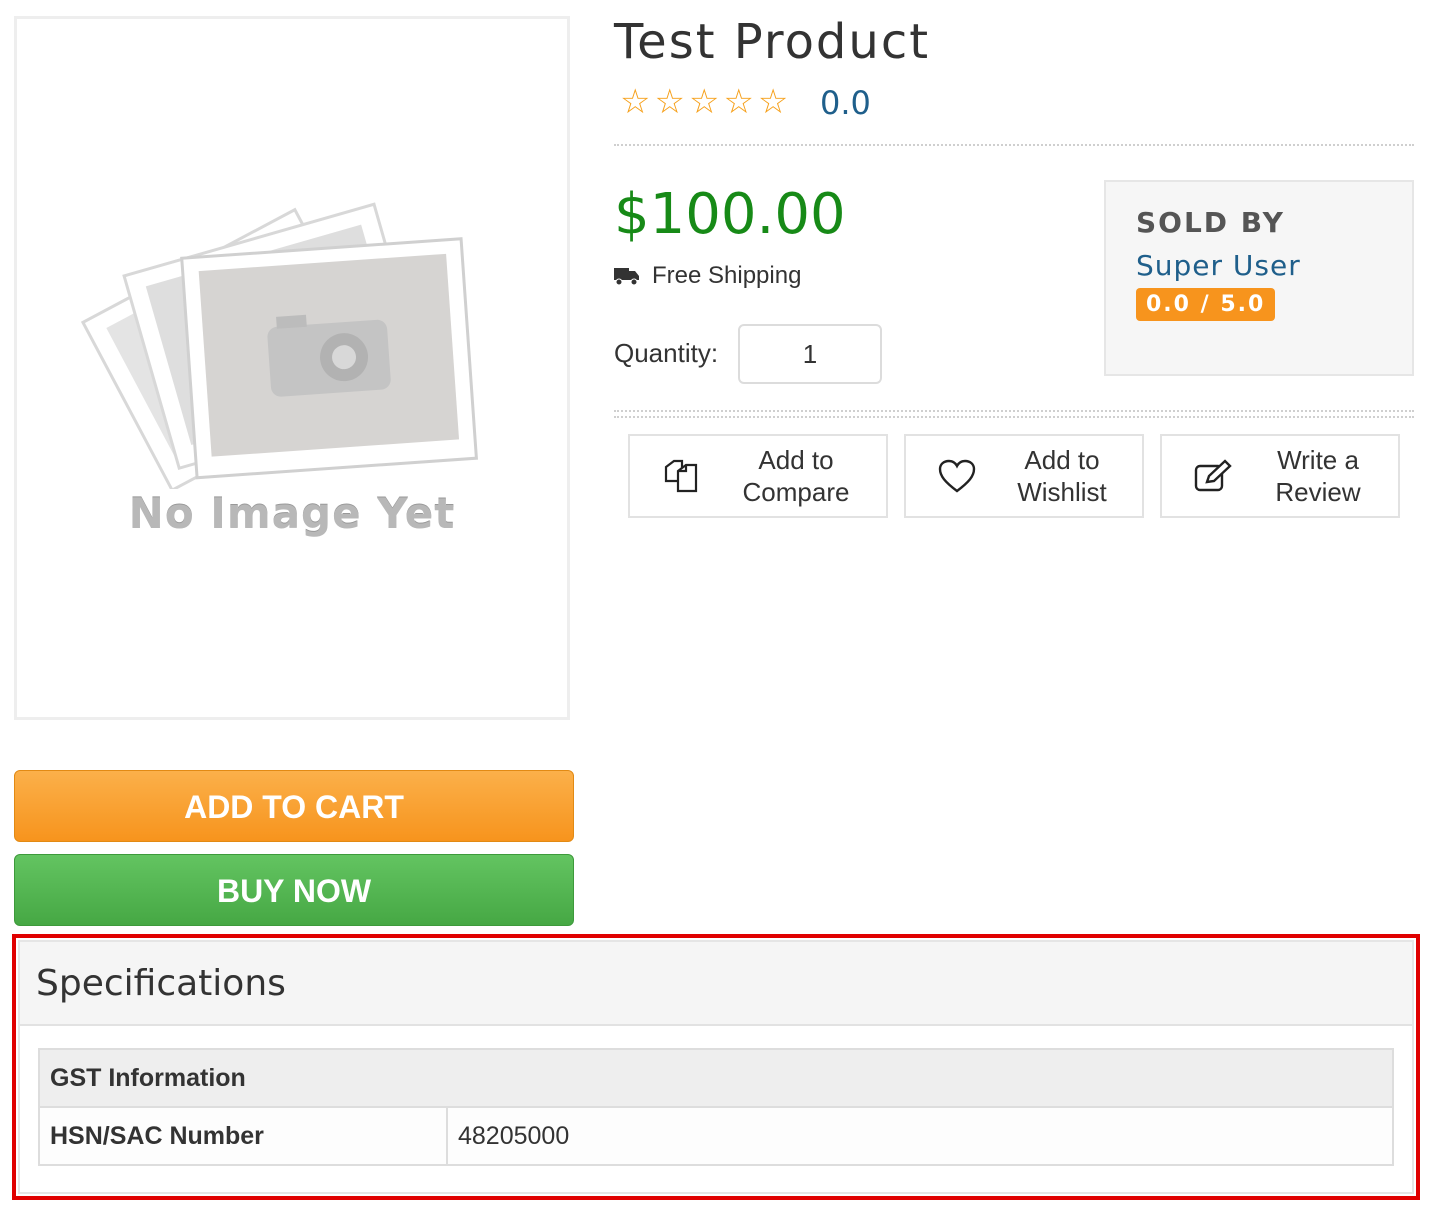 The image size is (1452, 1208). What do you see at coordinates (1206, 304) in the screenshot?
I see `seller-rating-badge: 0.0 / 5.0` at bounding box center [1206, 304].